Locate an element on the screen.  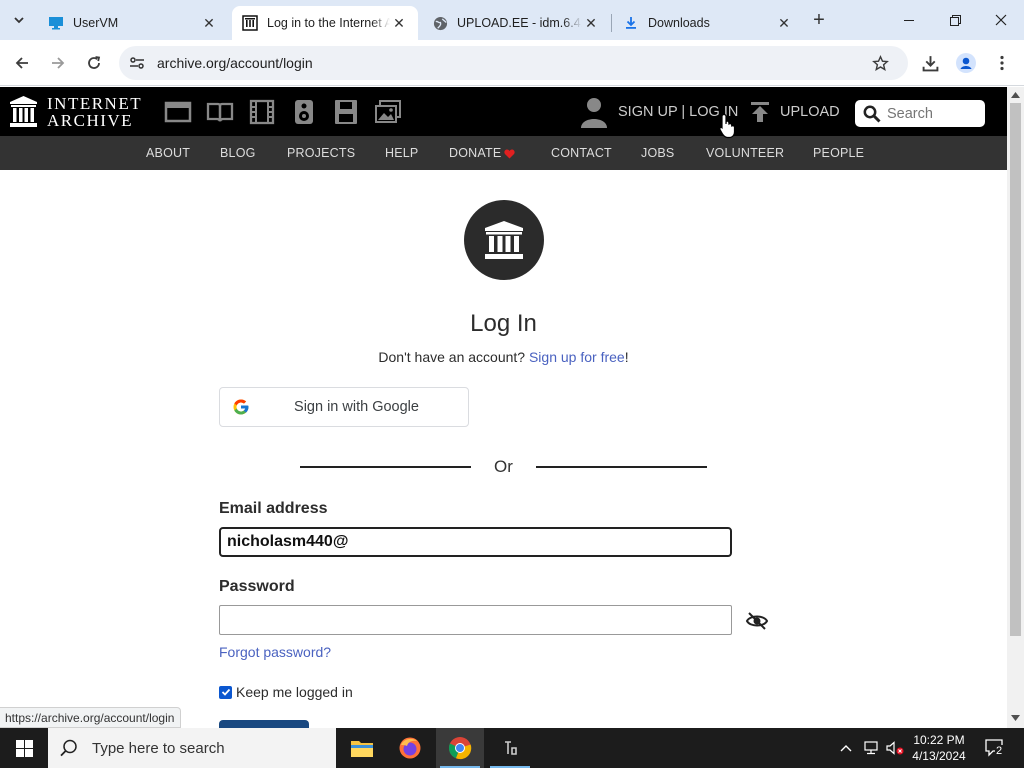
profile-icon is located at coordinates (966, 63).